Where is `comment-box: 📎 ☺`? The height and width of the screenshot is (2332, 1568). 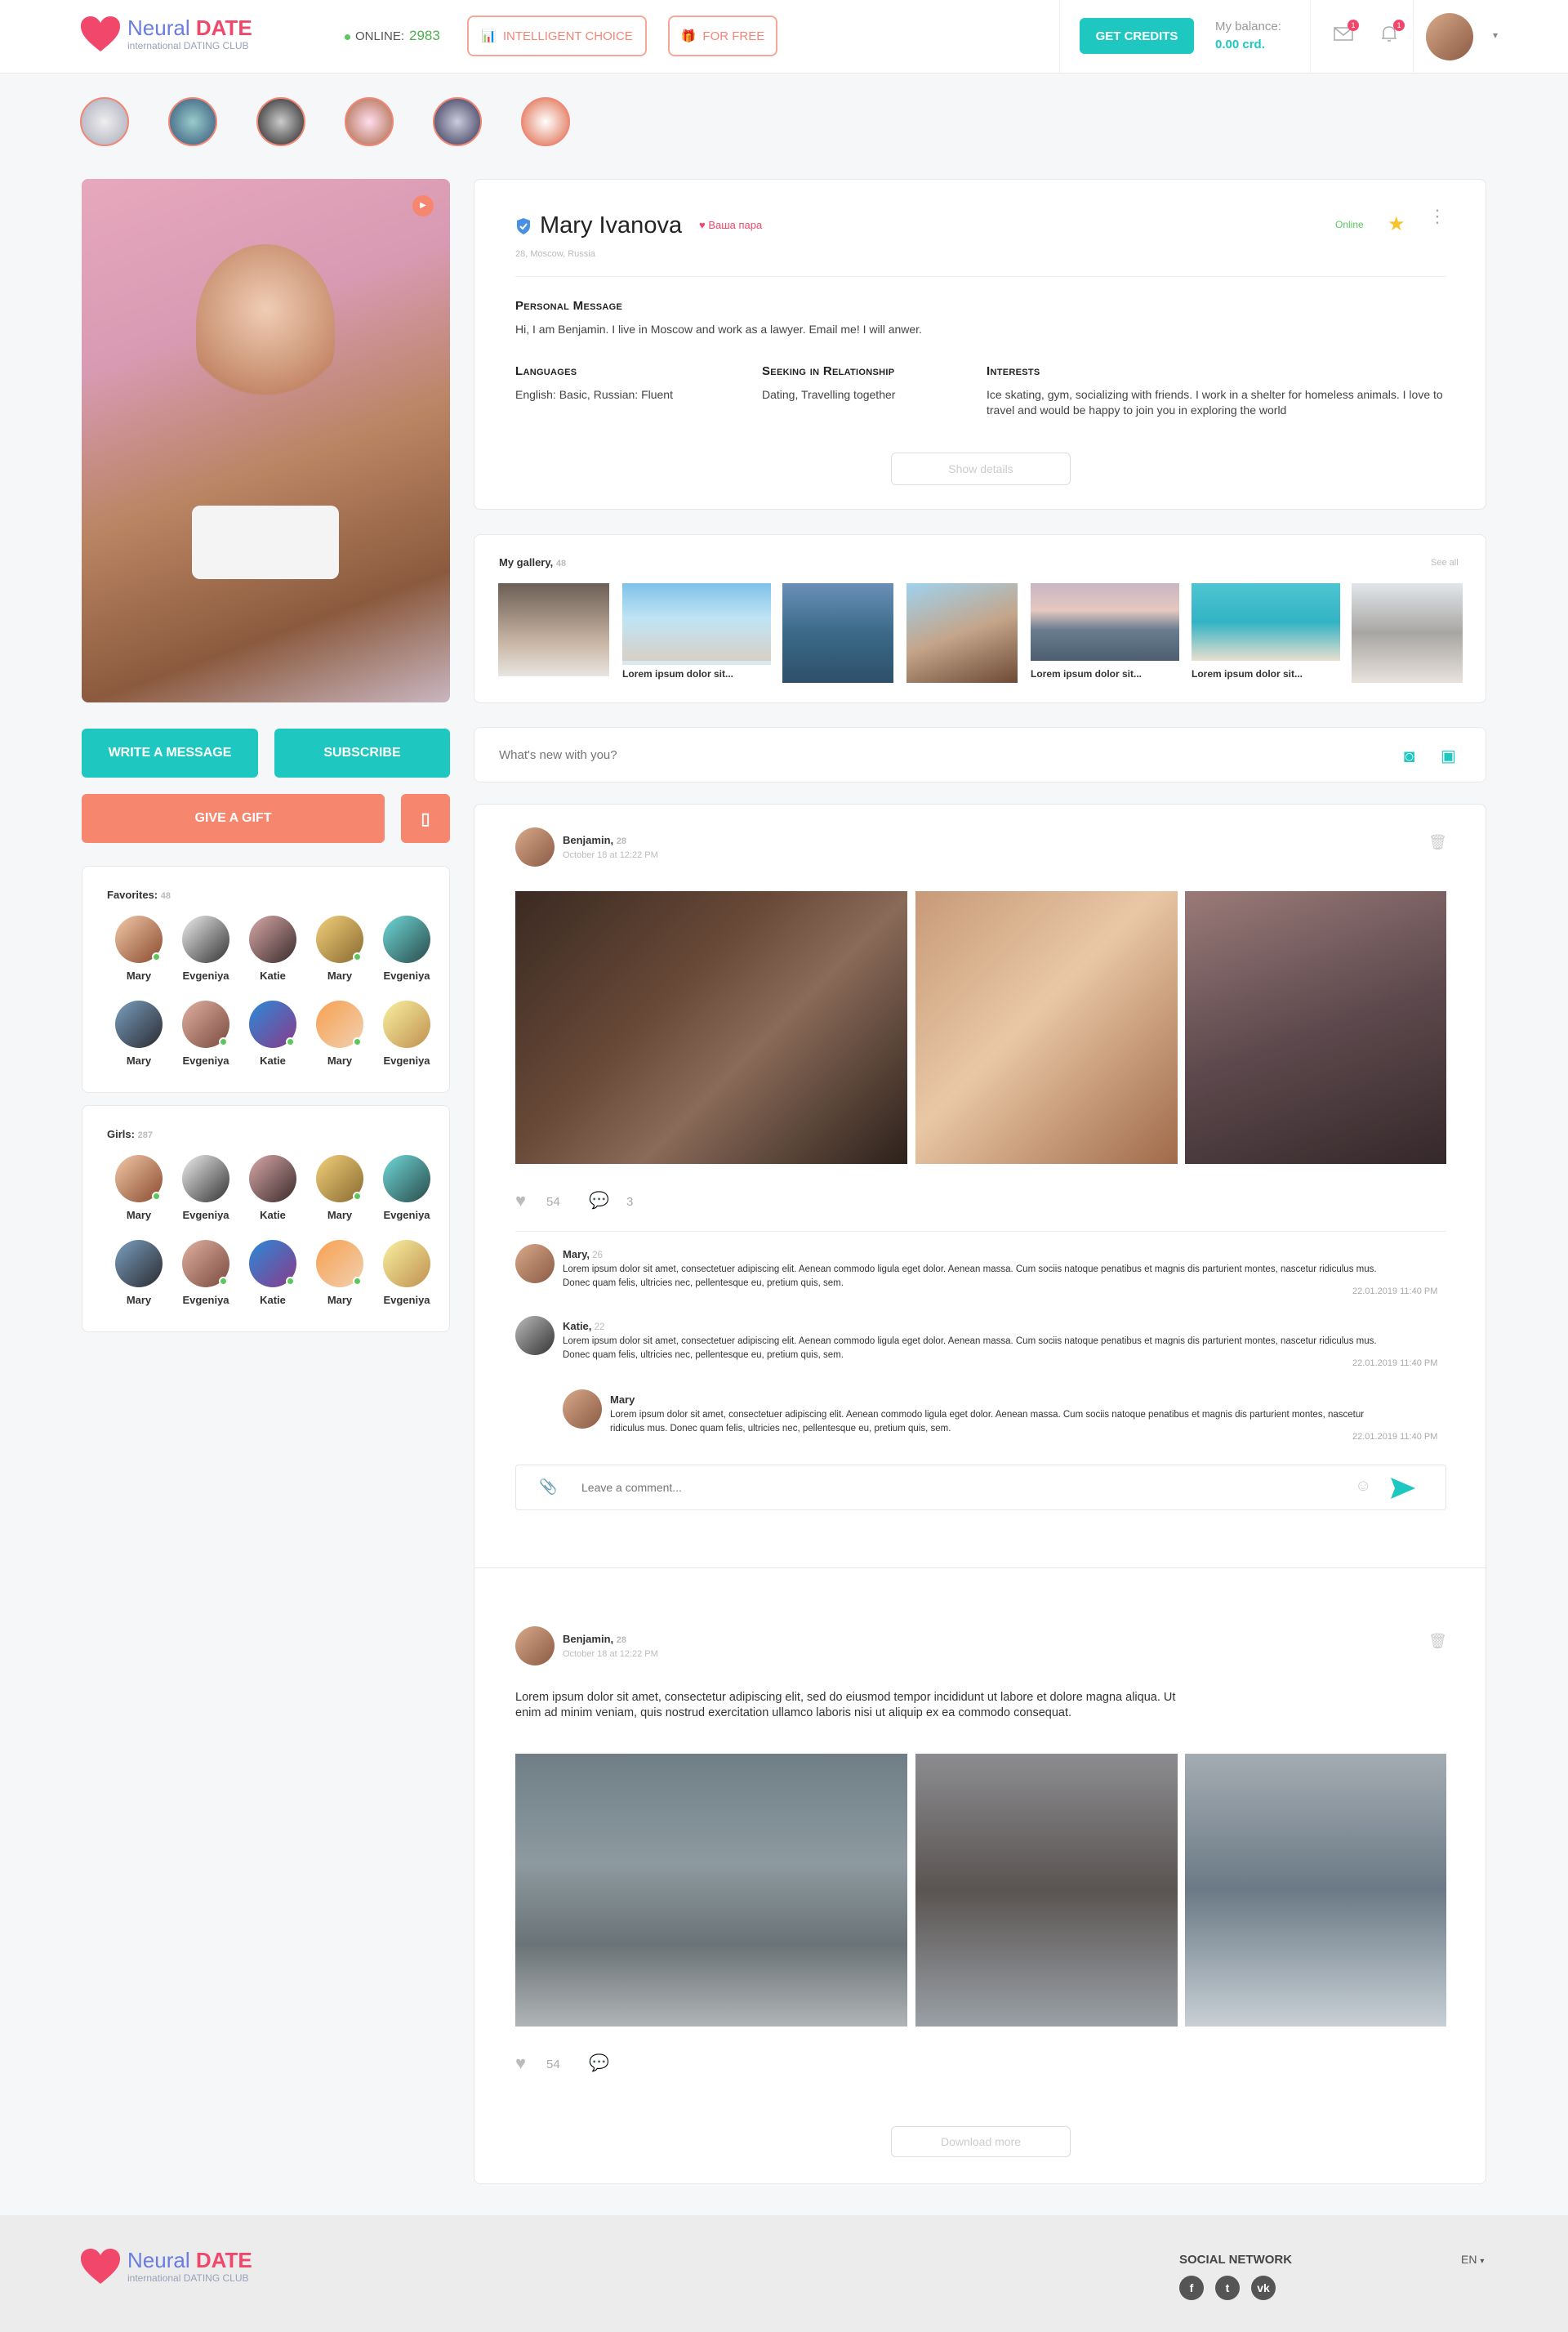
comment-box: 📎 ☺ is located at coordinates (980, 1487).